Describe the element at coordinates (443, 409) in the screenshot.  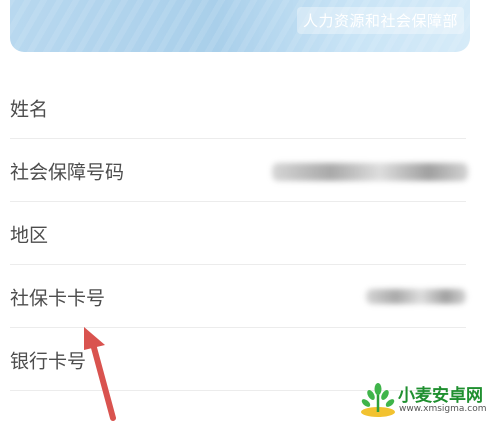
I see `watermark-url: www.xmsigma.com` at that location.